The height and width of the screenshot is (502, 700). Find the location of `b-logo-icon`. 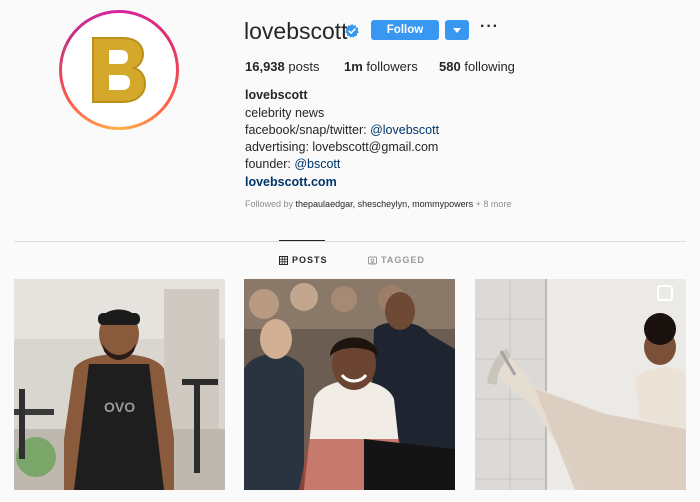

b-logo-icon is located at coordinates (119, 70).